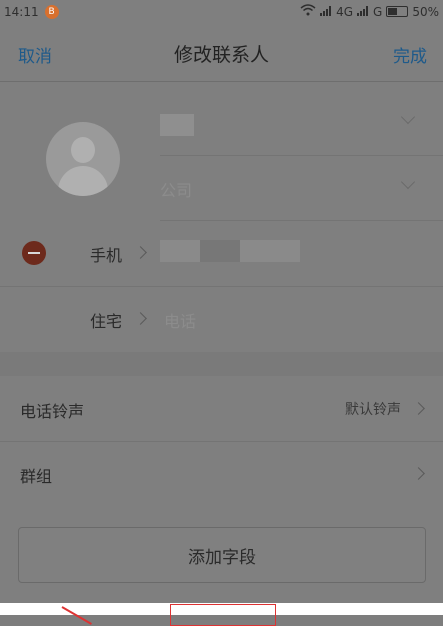  Describe the element at coordinates (378, 11) in the screenshot. I see `network-type-2: G` at that location.